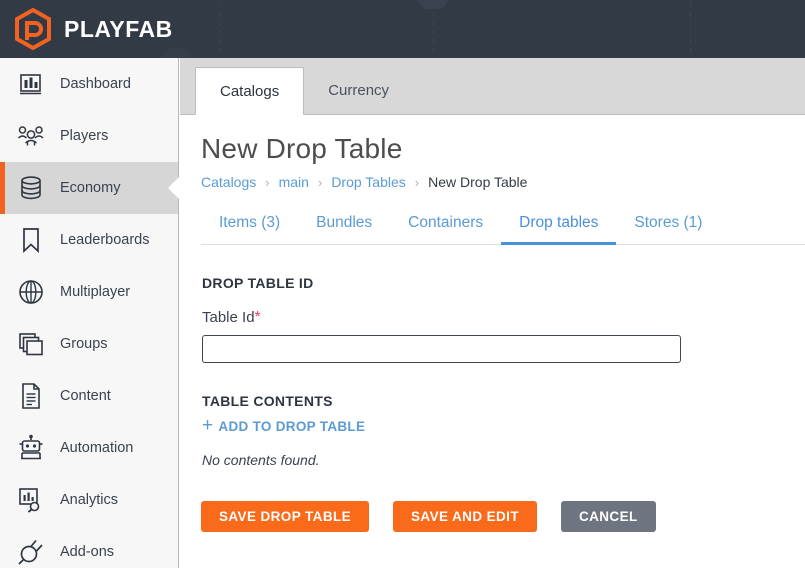 This screenshot has height=568, width=805. What do you see at coordinates (258, 283) in the screenshot?
I see `section-heading-drop-table-id: DROP TABLE ID` at bounding box center [258, 283].